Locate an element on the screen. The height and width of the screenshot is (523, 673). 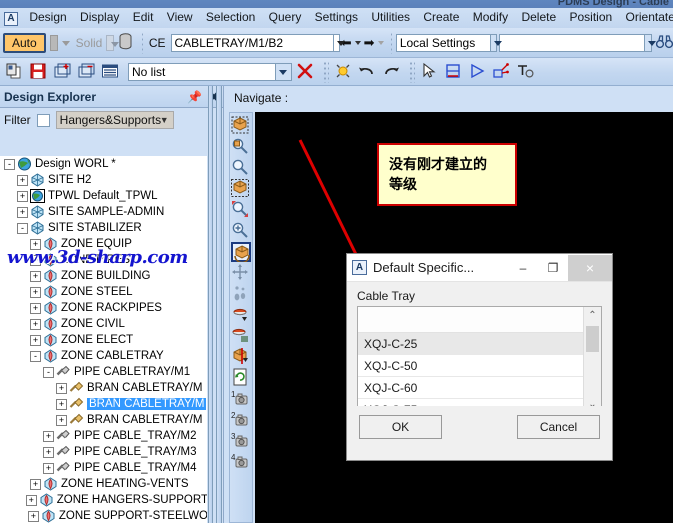
list-dropdown-icon is located at coordinates (284, 72).